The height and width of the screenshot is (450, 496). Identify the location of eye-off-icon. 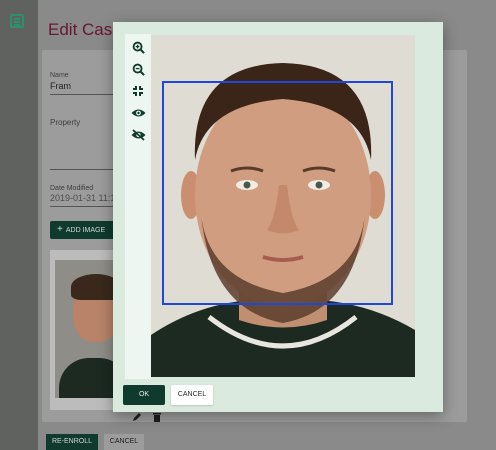
(138, 135).